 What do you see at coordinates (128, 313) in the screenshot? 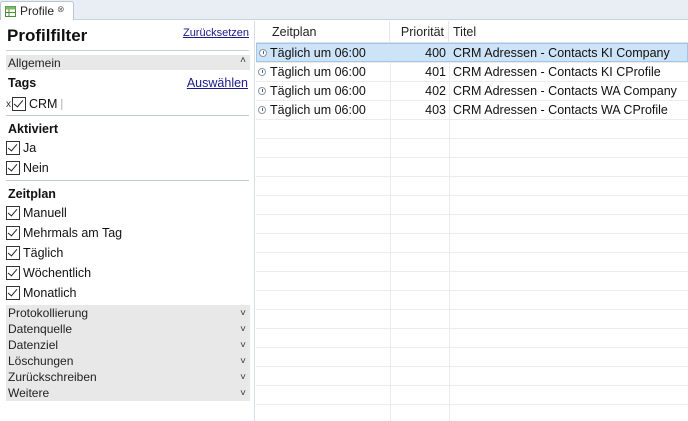
I see `section-protokollierung: Protokollierung ˅` at bounding box center [128, 313].